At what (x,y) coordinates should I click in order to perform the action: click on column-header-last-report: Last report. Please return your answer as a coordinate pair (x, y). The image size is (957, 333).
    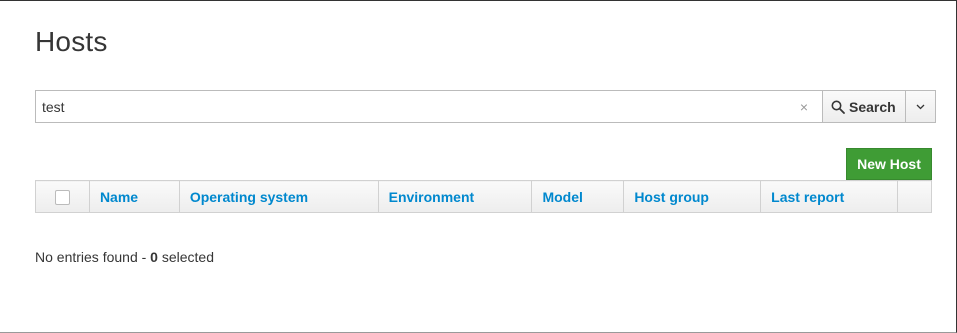
    Looking at the image, I should click on (829, 196).